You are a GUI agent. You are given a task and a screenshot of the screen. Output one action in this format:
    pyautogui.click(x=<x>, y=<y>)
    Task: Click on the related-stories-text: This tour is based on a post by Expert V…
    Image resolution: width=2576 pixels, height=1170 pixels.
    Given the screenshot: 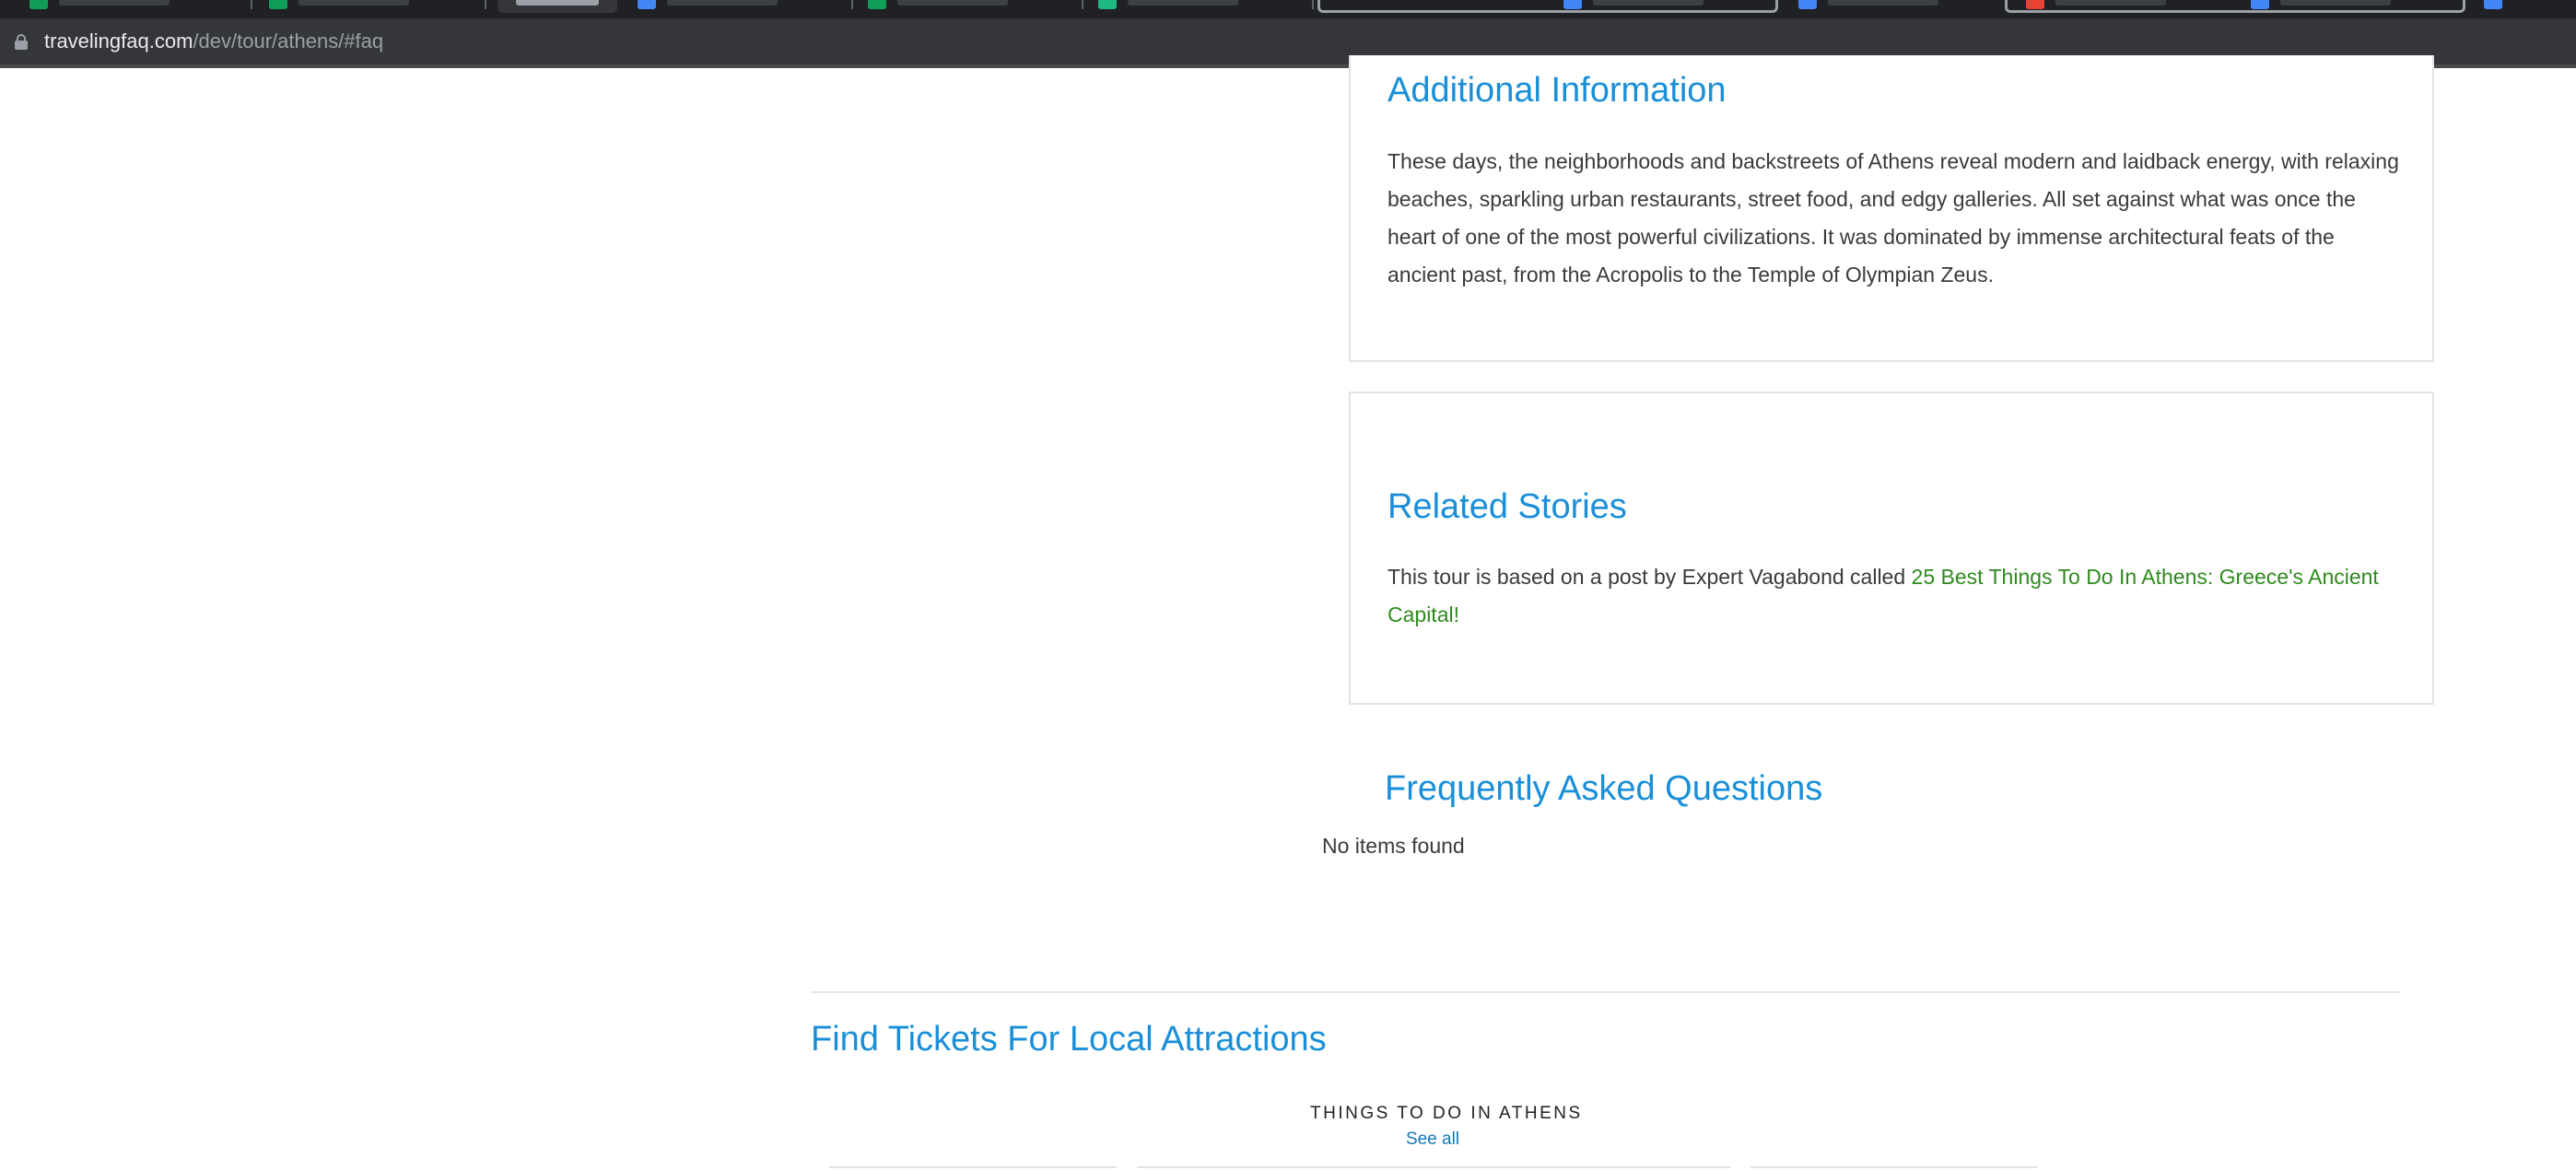 What is the action you would take?
    pyautogui.click(x=1894, y=596)
    